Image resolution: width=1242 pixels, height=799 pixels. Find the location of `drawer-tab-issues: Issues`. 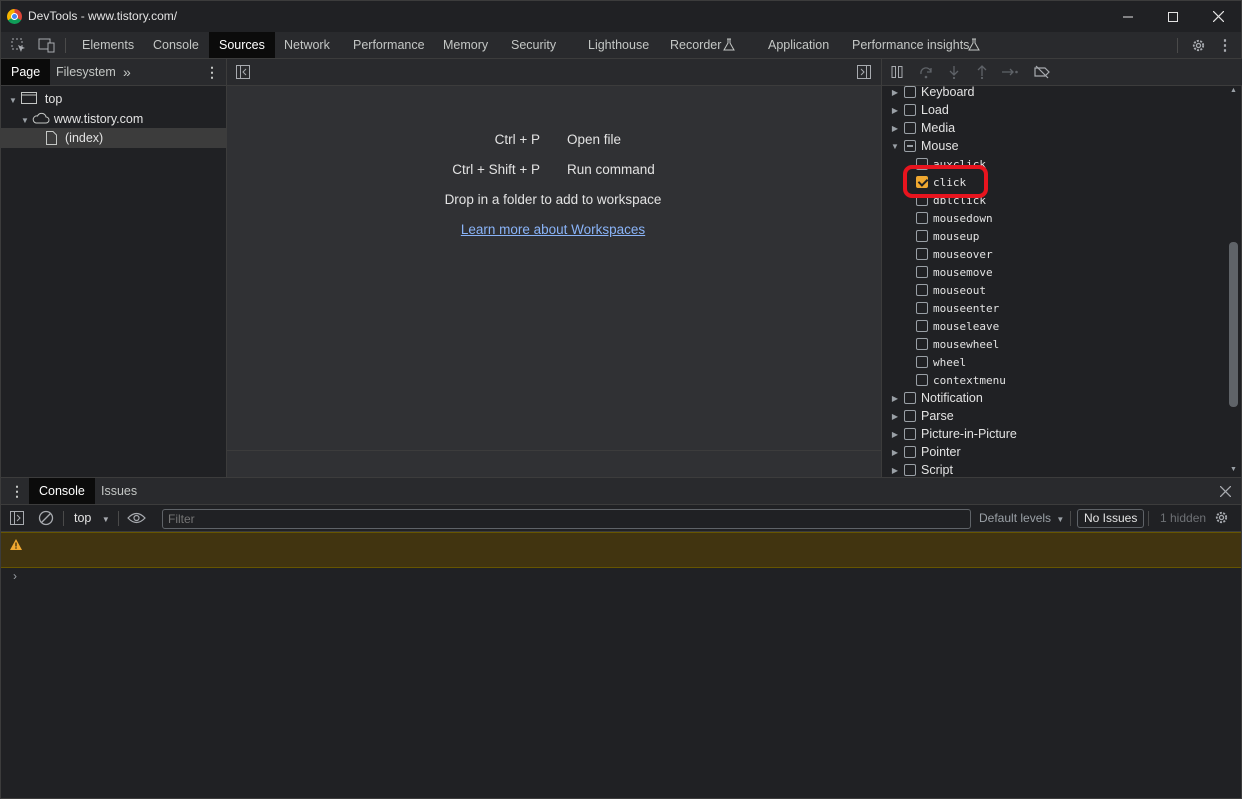

drawer-tab-issues: Issues is located at coordinates (119, 491).